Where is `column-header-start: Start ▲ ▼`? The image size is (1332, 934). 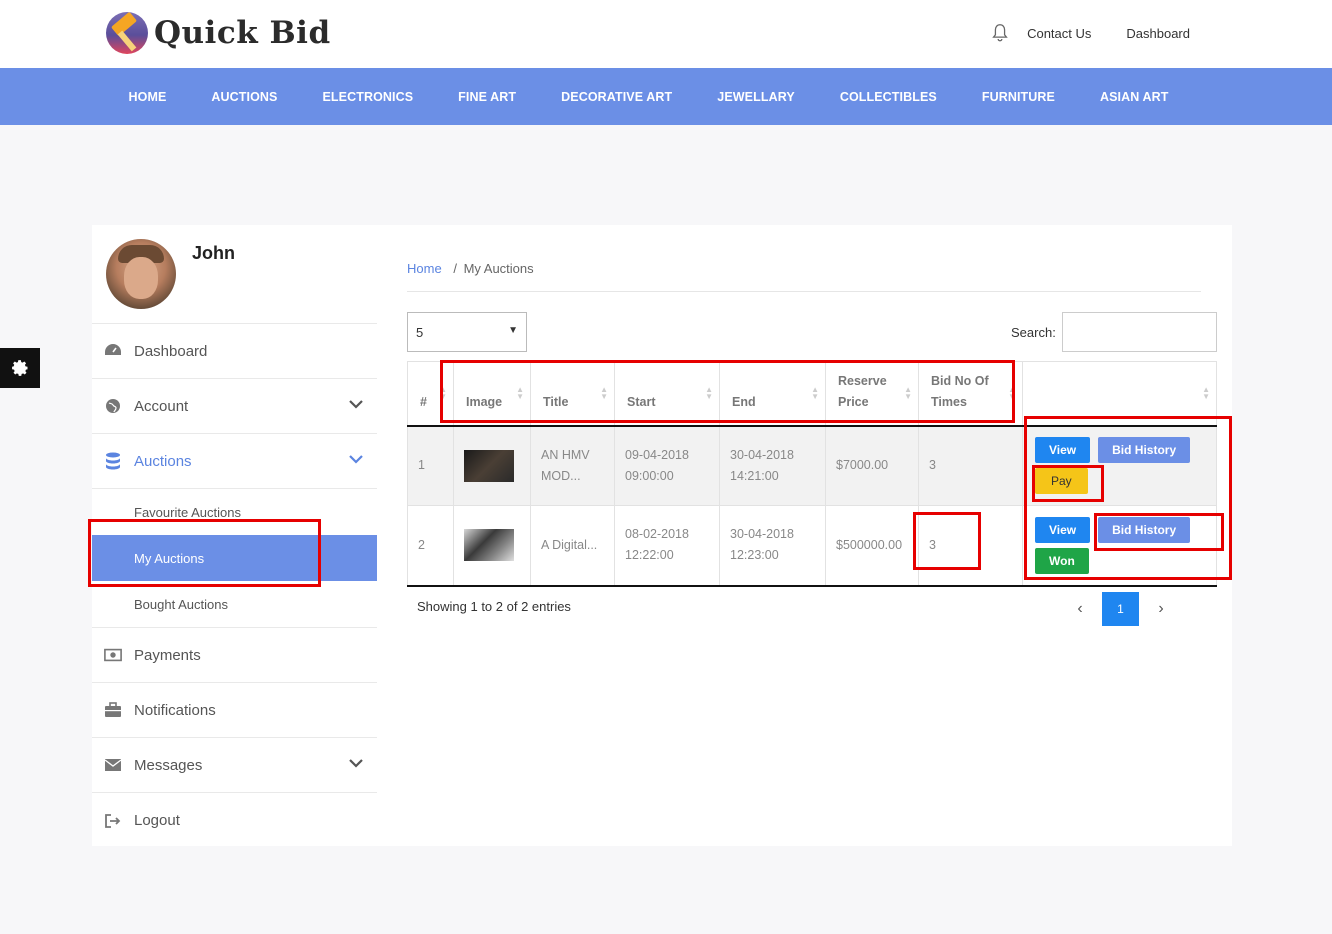
column-header-start: Start ▲ ▼ is located at coordinates (667, 394).